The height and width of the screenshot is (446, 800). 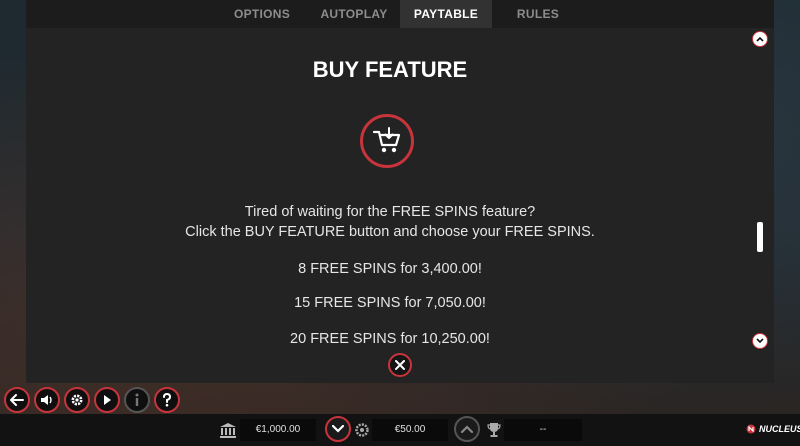 I want to click on info-button, so click(x=137, y=400).